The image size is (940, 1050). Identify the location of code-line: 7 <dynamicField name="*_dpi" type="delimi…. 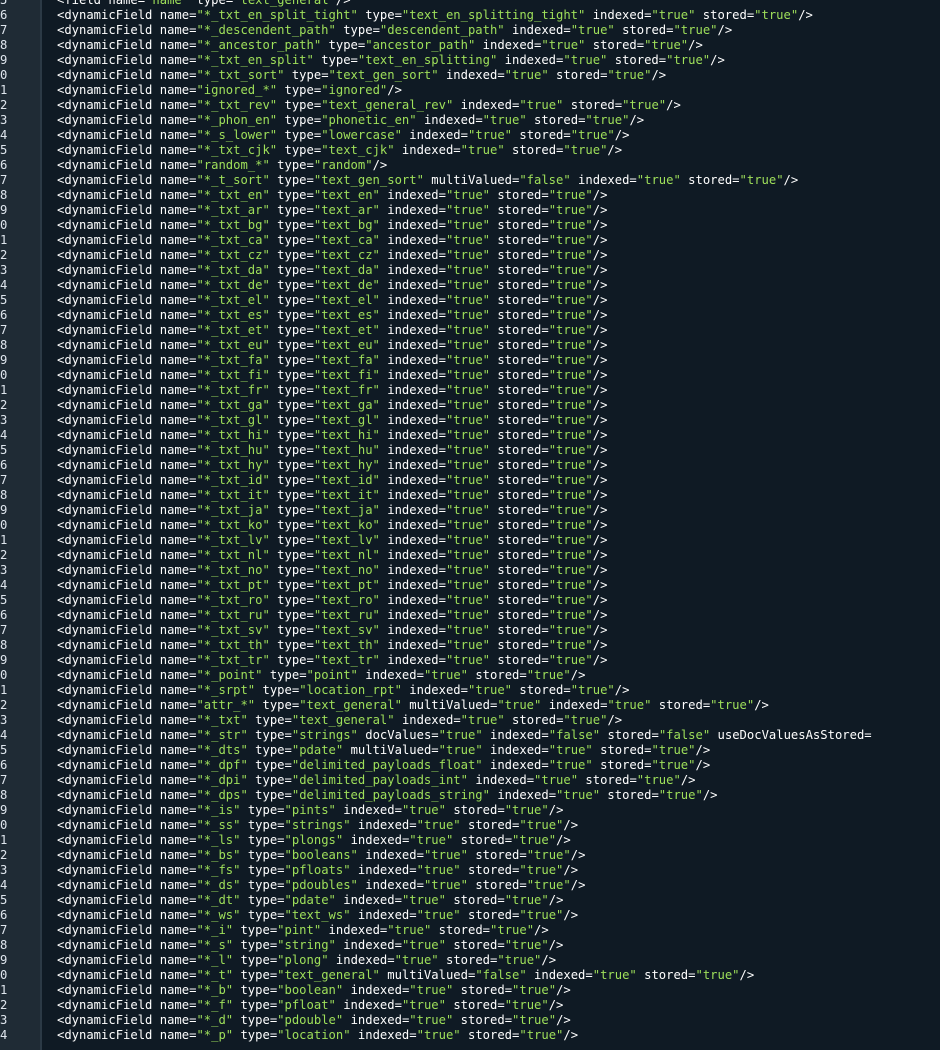
(470, 780).